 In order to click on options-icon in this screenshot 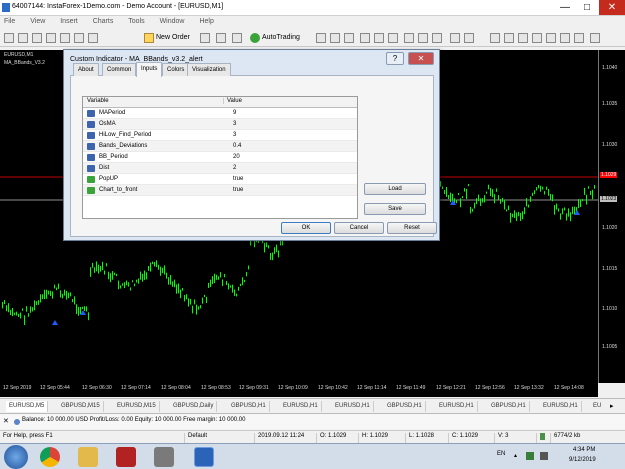, I will do `click(221, 38)`.